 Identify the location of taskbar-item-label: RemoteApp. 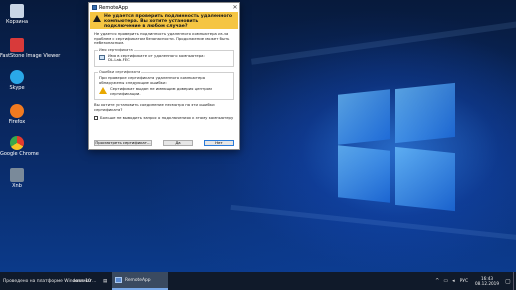
(138, 280).